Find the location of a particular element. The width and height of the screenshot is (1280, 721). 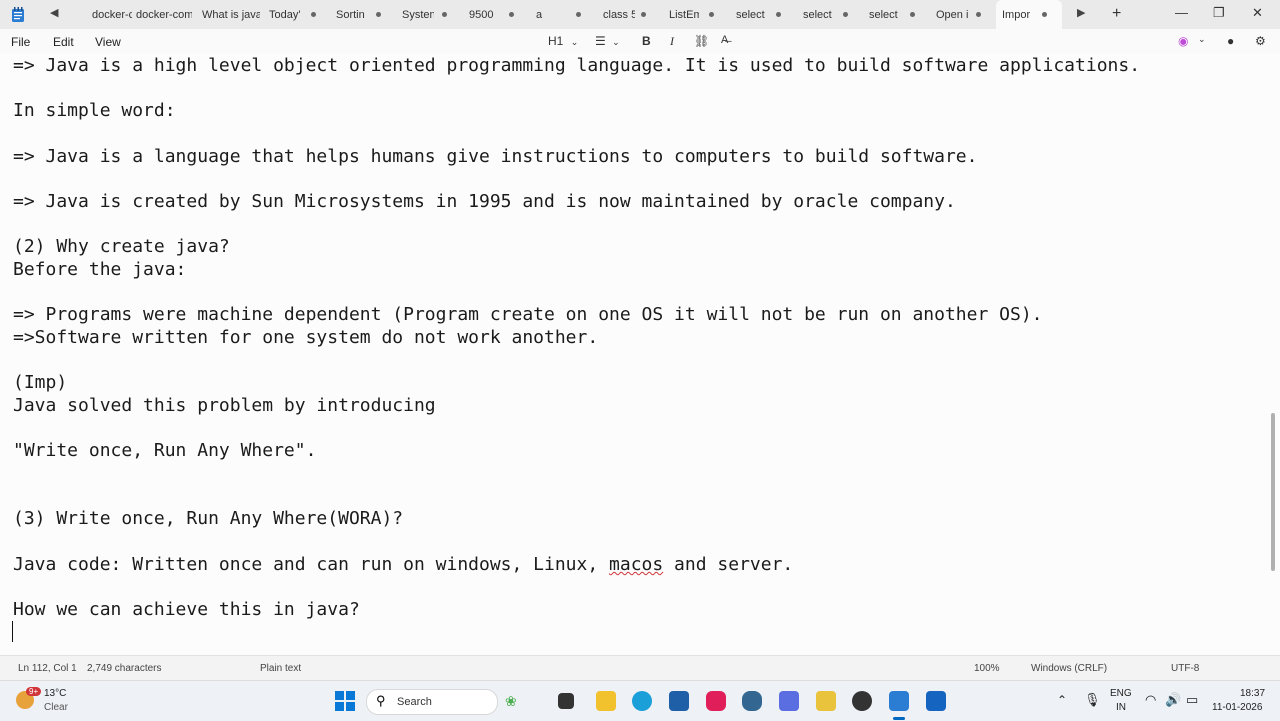

minimize-icon: — is located at coordinates (1181, 12).